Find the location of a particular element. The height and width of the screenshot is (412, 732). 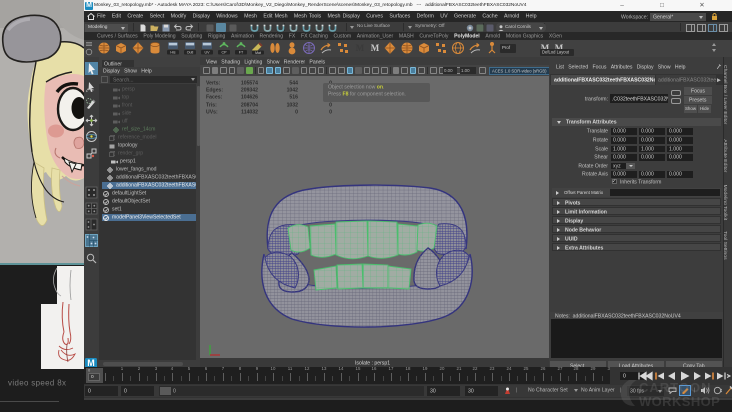

svg-text: CARTOON is located at coordinates (675, 387).